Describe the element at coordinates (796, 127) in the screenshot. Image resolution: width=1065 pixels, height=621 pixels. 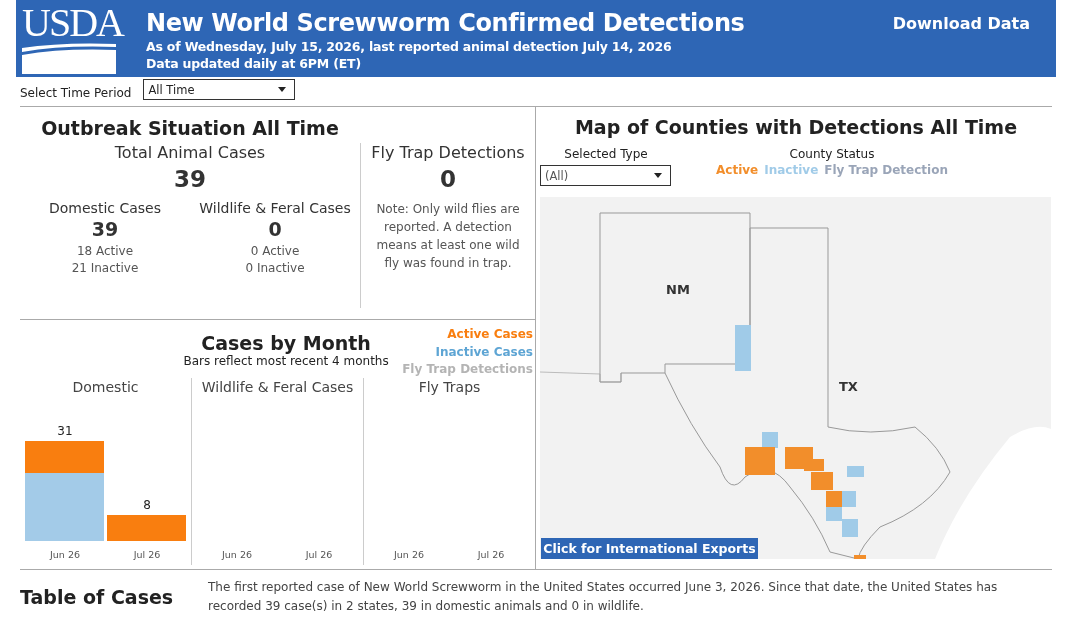
I see `section-title: Map of Counties with Detections All Time` at that location.